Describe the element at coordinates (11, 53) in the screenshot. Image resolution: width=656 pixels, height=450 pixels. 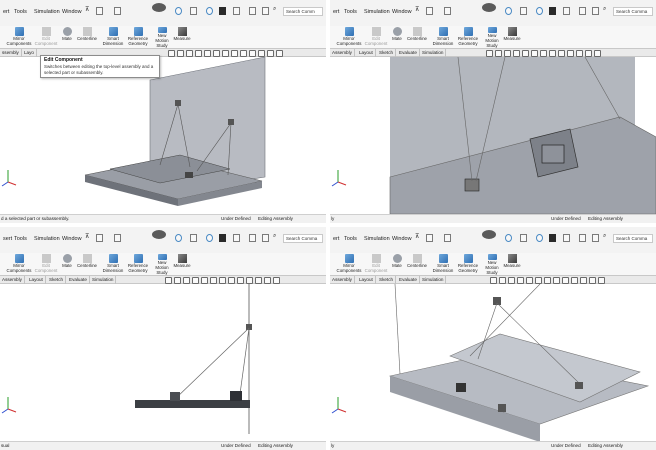
I see `tab-ssembly: ssembly` at that location.